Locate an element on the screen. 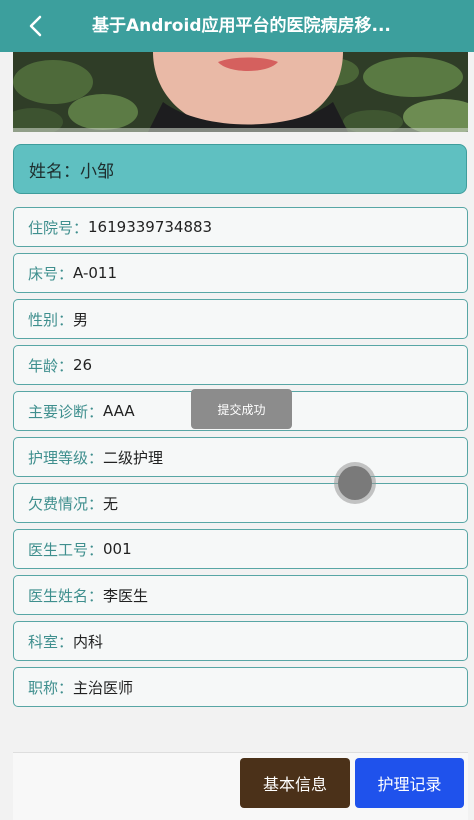 The width and height of the screenshot is (474, 820). field-title: 职称： 主治医师 is located at coordinates (240, 687).